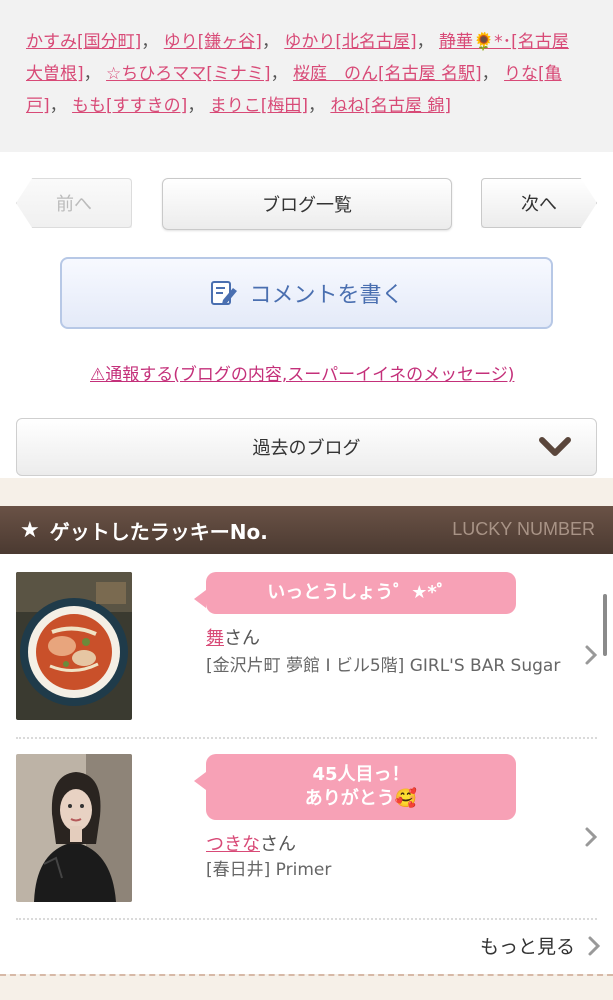 This screenshot has height=1000, width=613. What do you see at coordinates (390, 106) in the screenshot?
I see `blog-link: ねね[名古屋 錦]` at bounding box center [390, 106].